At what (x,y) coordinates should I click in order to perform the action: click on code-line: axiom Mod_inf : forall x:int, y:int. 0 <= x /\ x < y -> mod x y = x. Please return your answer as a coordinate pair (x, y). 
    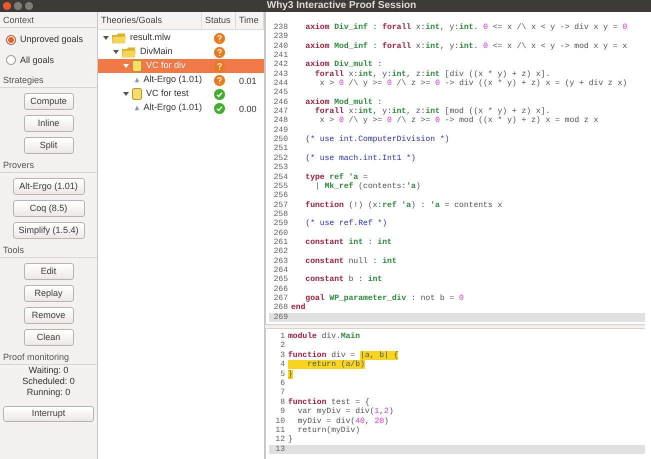
    Looking at the image, I should click on (466, 47).